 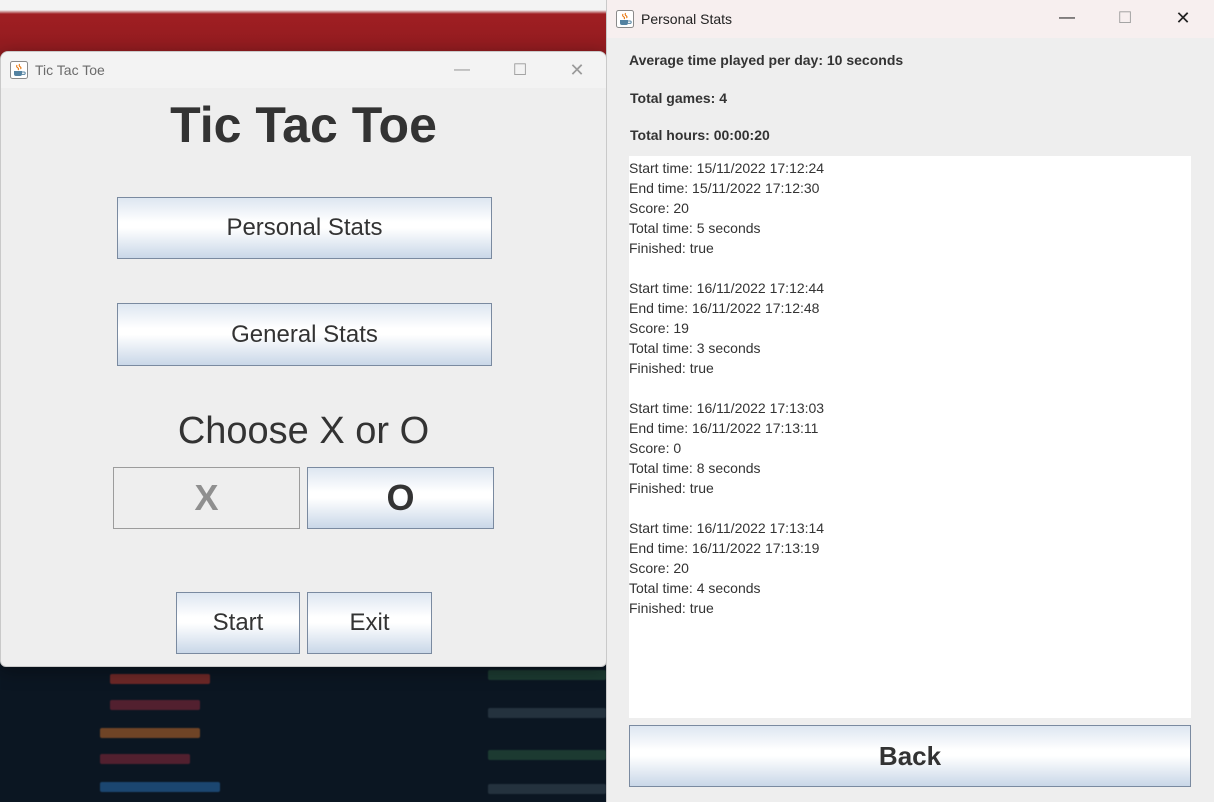 I want to click on back-button: Back, so click(x=910, y=756).